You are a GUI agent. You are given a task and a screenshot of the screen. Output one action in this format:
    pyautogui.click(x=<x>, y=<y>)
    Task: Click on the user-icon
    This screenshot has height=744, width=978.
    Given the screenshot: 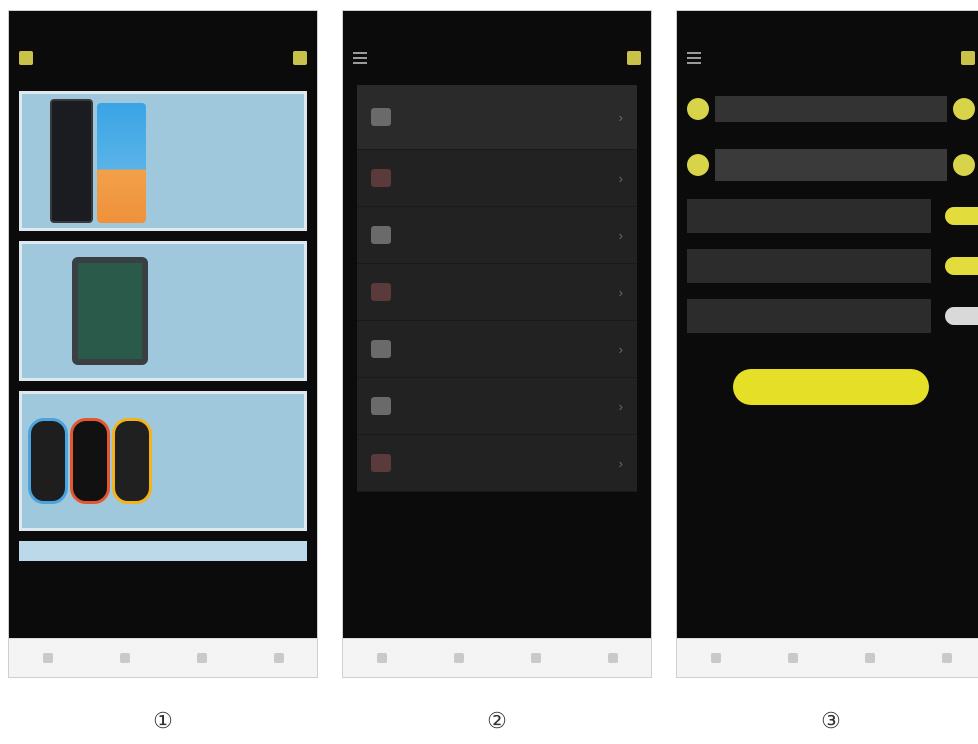 What is the action you would take?
    pyautogui.click(x=381, y=117)
    